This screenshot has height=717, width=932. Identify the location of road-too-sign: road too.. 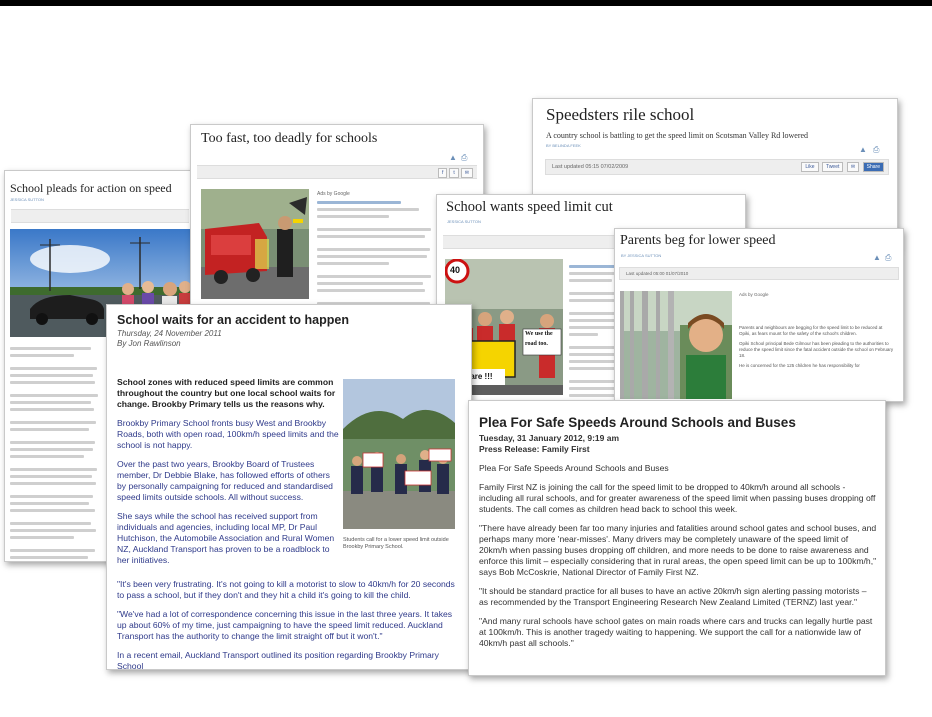
(536, 344).